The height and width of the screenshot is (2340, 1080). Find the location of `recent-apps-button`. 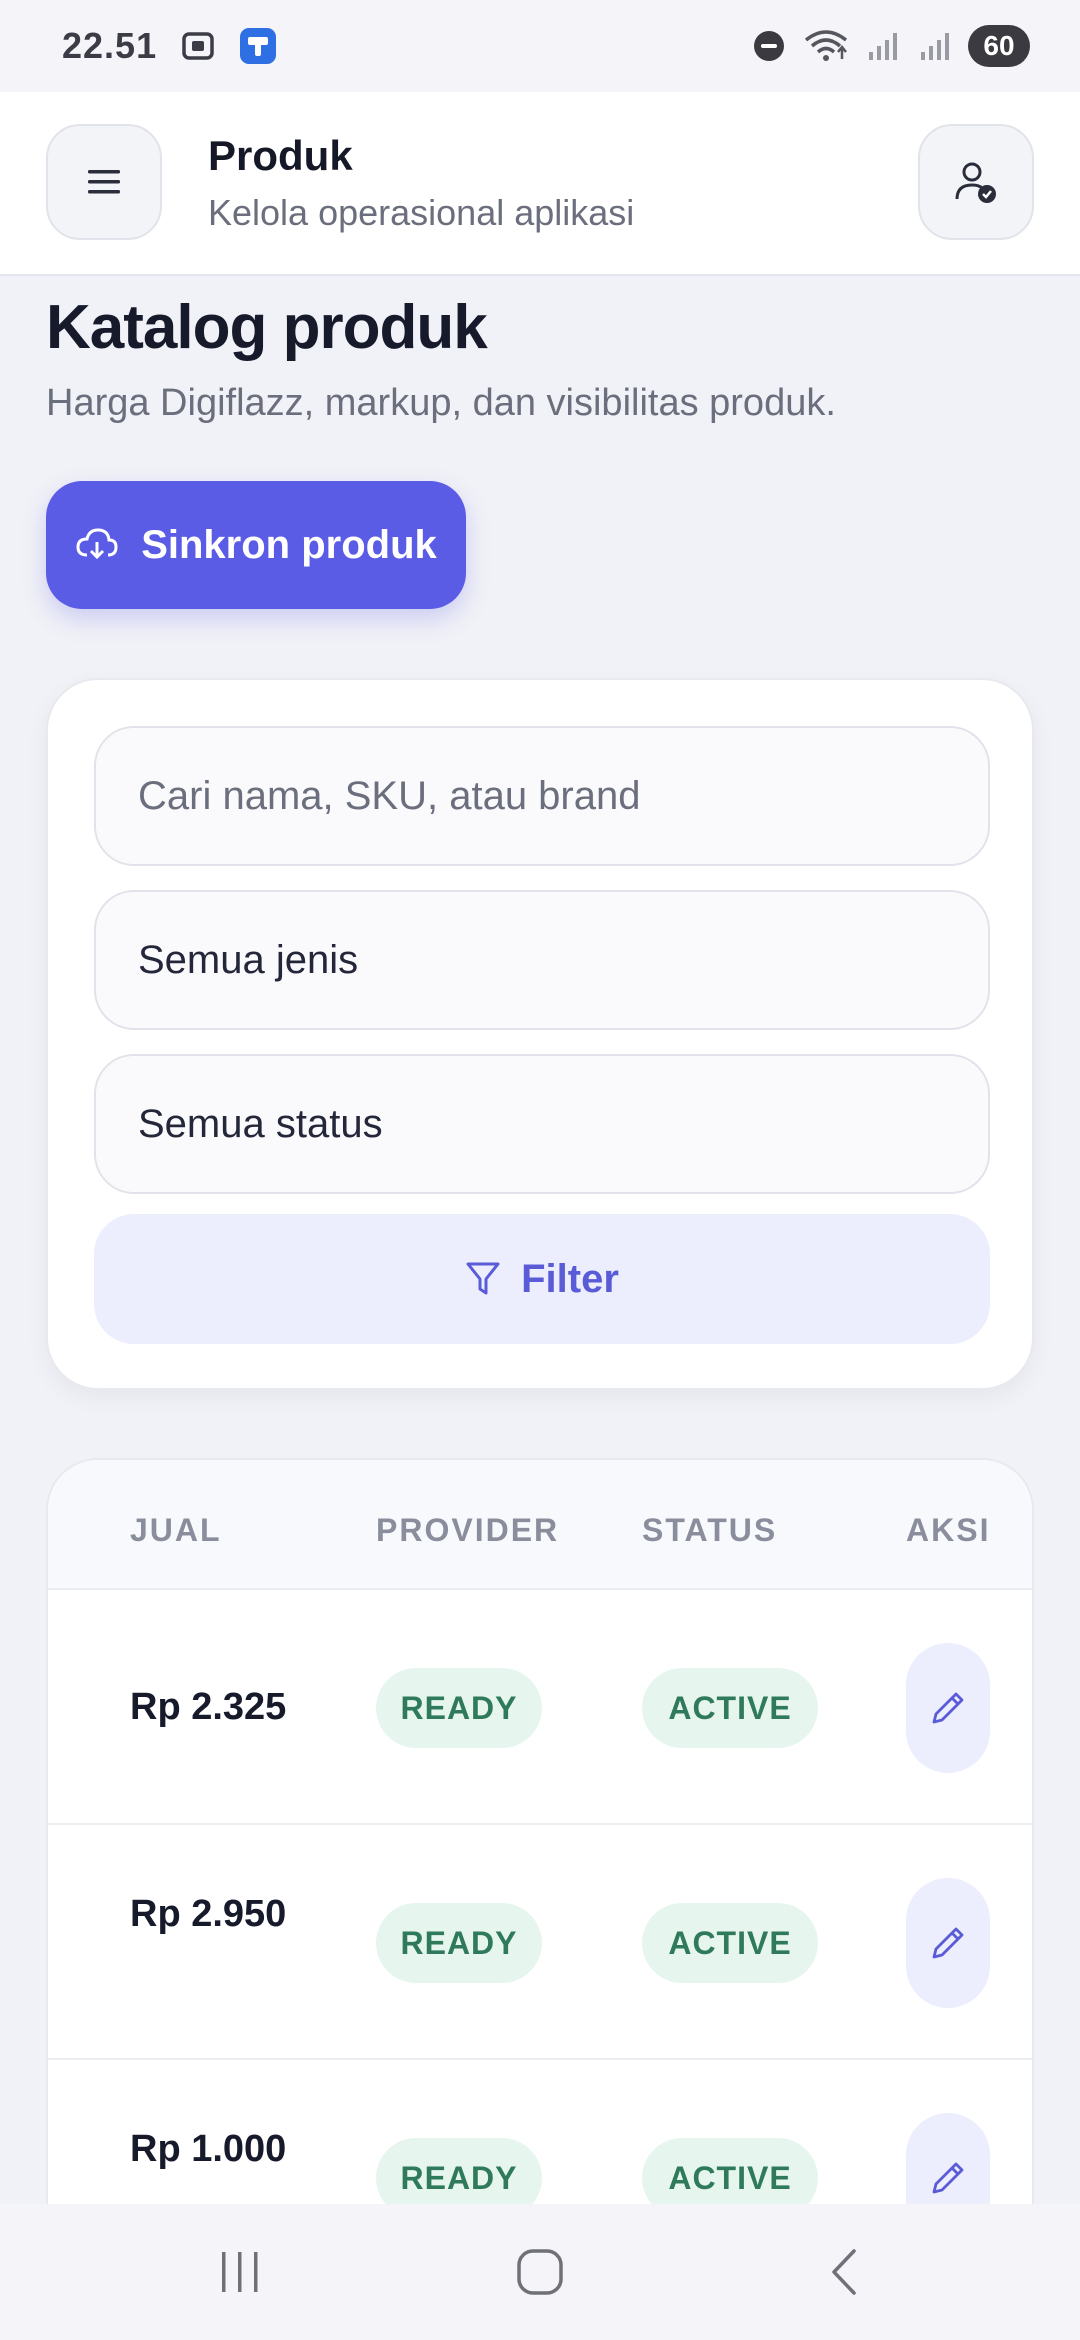

recent-apps-button is located at coordinates (240, 2272).